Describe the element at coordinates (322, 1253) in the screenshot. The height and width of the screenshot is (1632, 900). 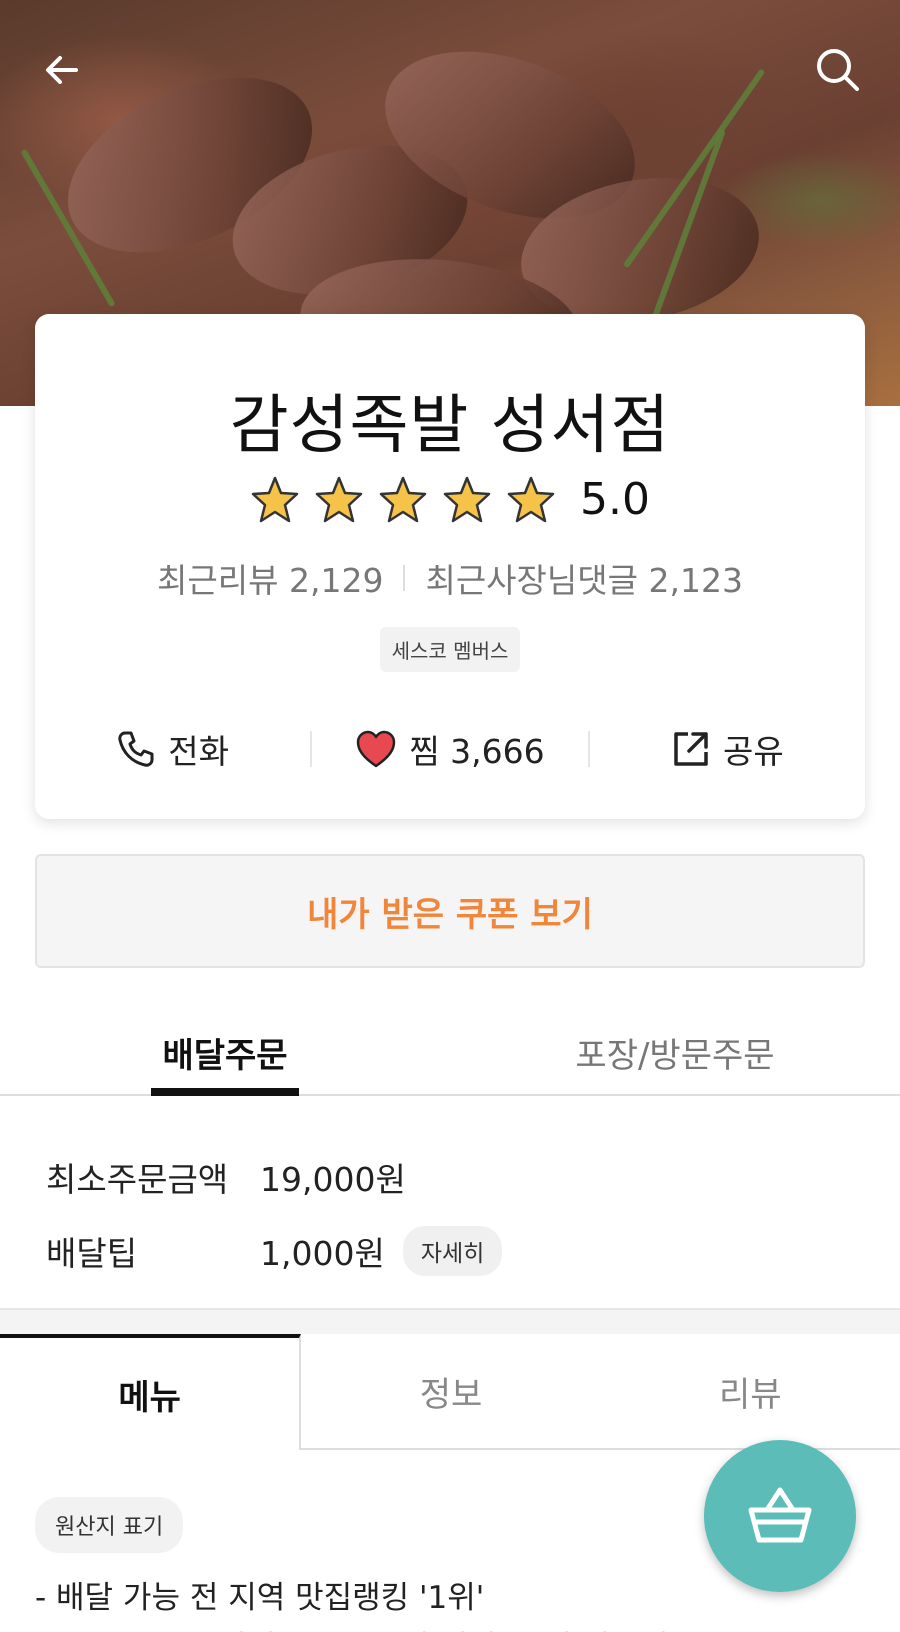
I see `delivery-tip-value: 1,000원` at that location.